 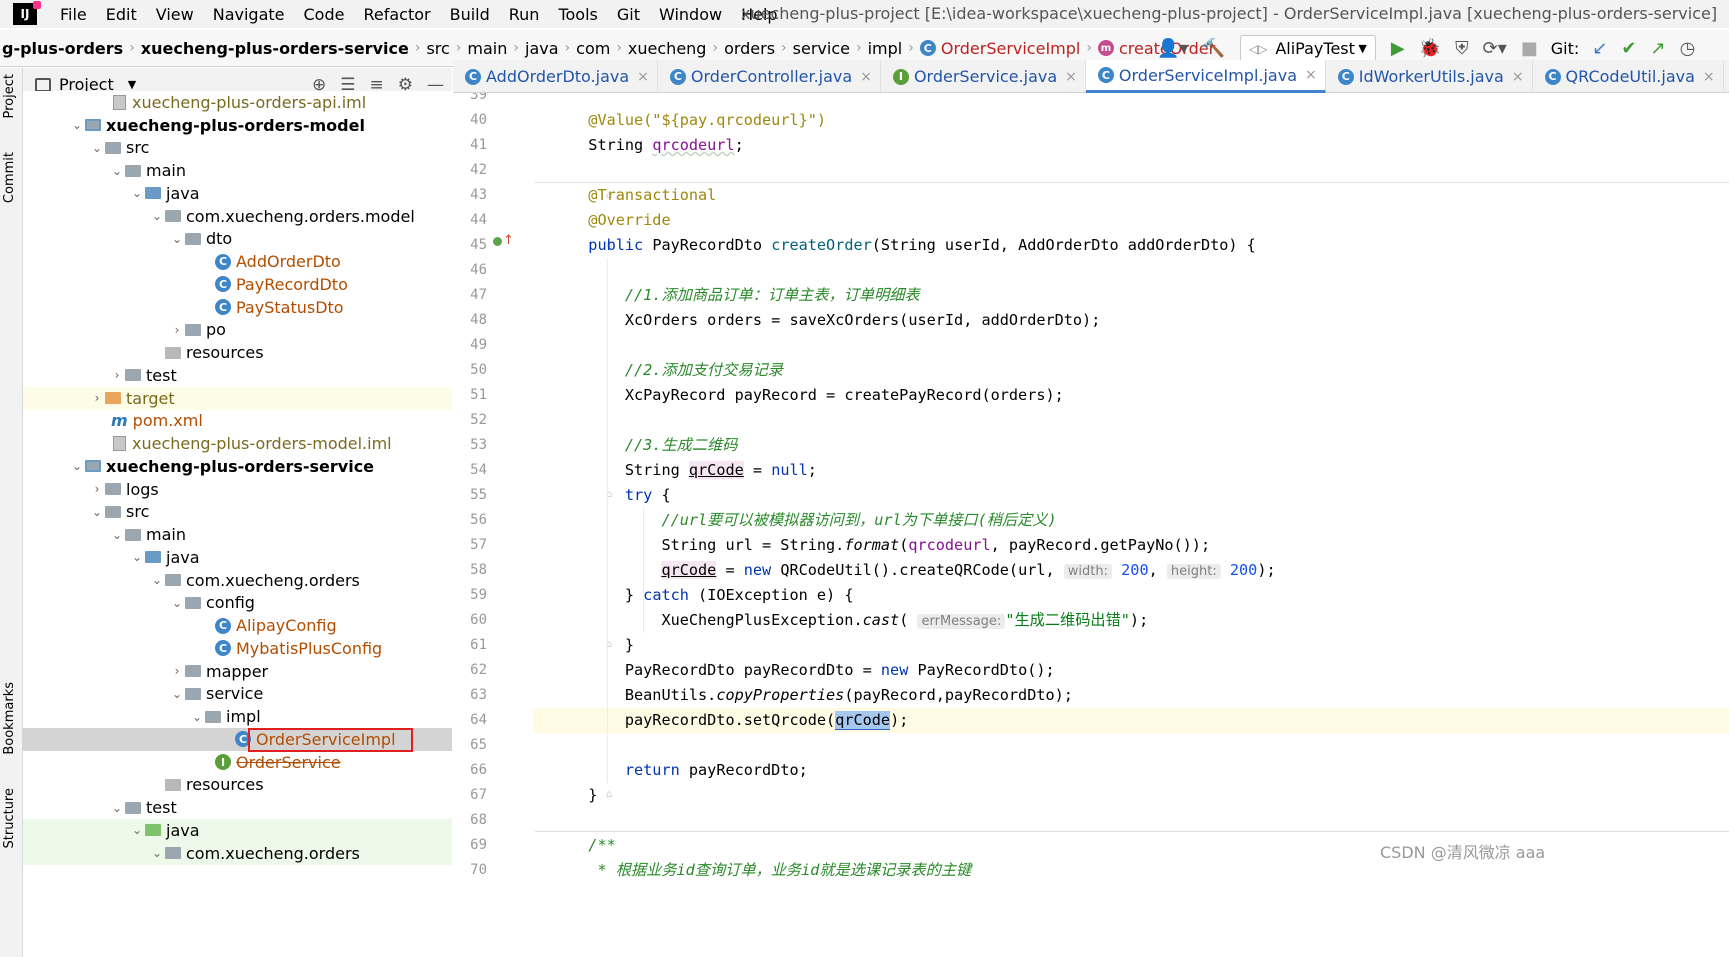 I want to click on tab-structure: Structure, so click(x=9, y=818).